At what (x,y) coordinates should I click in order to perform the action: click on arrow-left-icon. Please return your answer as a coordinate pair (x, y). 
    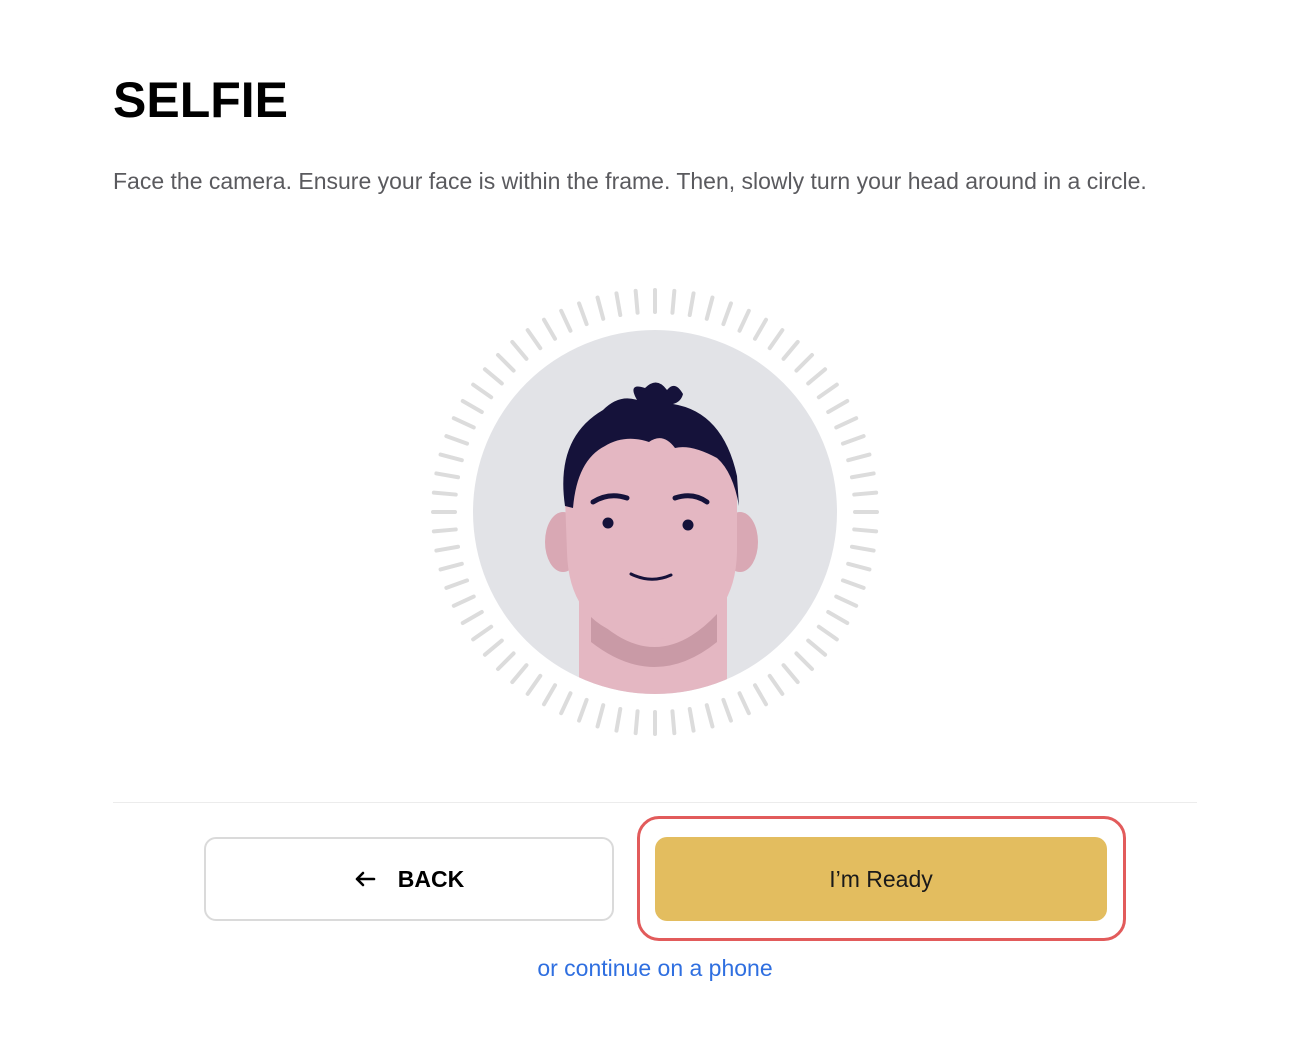
    Looking at the image, I should click on (365, 879).